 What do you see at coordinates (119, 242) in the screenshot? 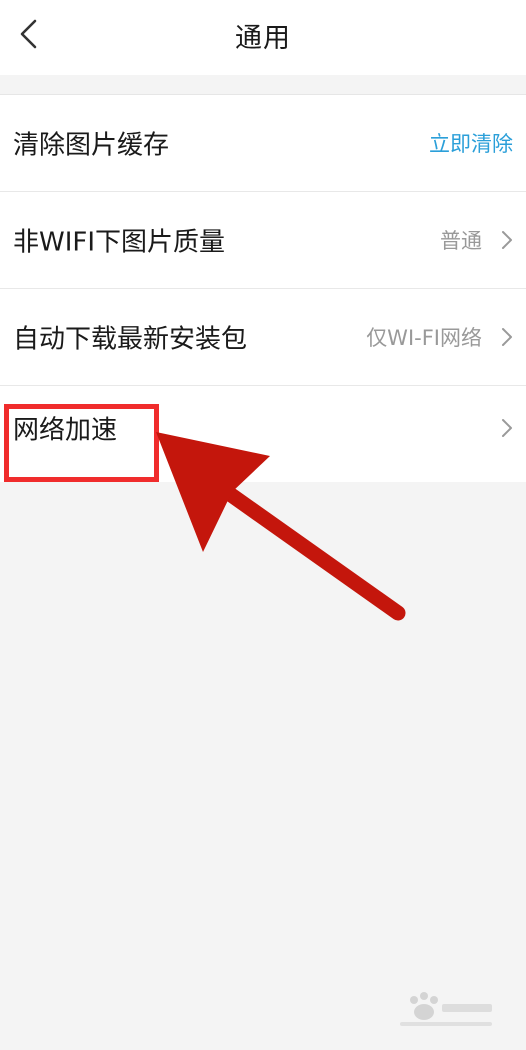
I see `non-wifi-image-quality-label: 非WIFI下图片质量` at bounding box center [119, 242].